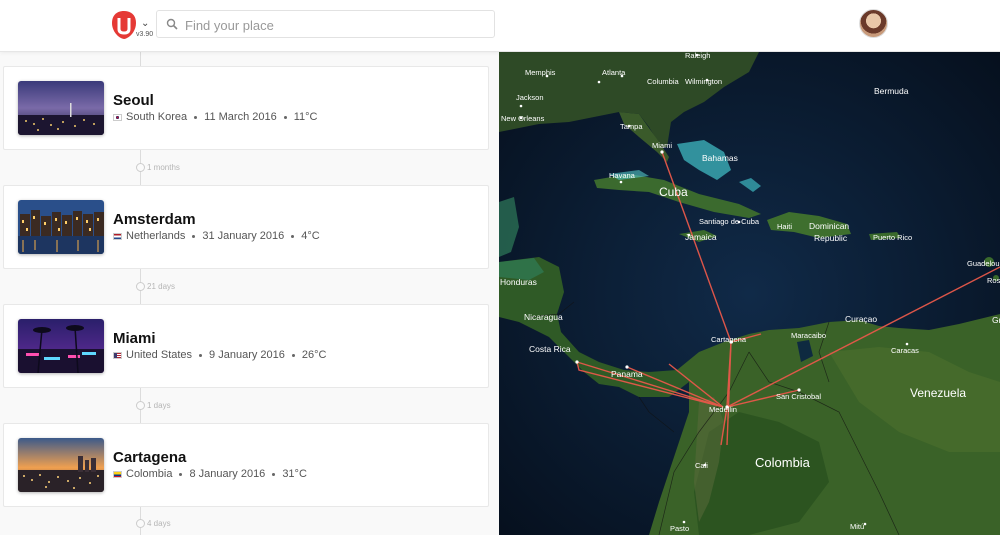 This screenshot has width=1000, height=535. Describe the element at coordinates (892, 237) in the screenshot. I see `map-label: Puerto Rico` at that location.